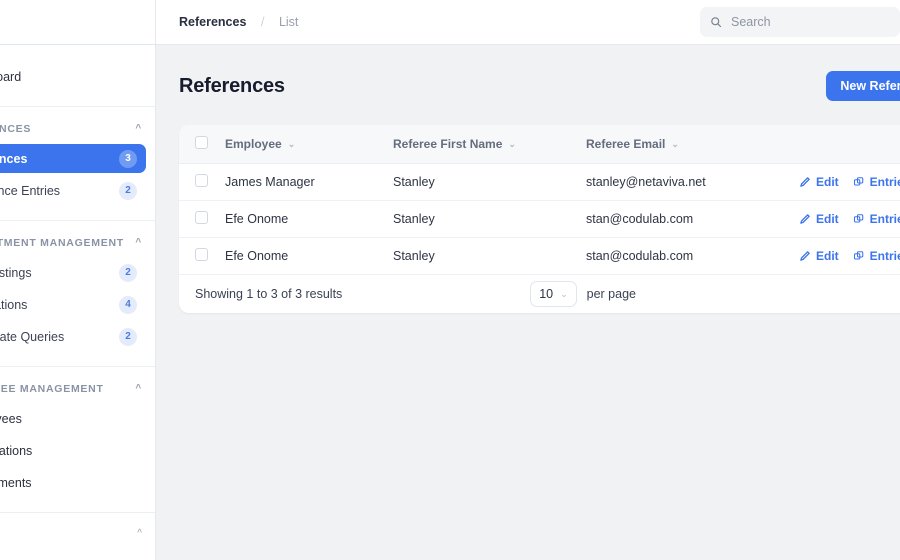  Describe the element at coordinates (546, 294) in the screenshot. I see `per-page-value: 10` at that location.